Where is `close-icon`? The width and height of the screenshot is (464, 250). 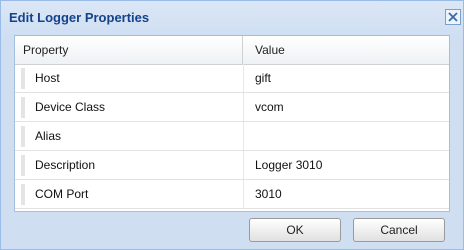 close-icon is located at coordinates (453, 17).